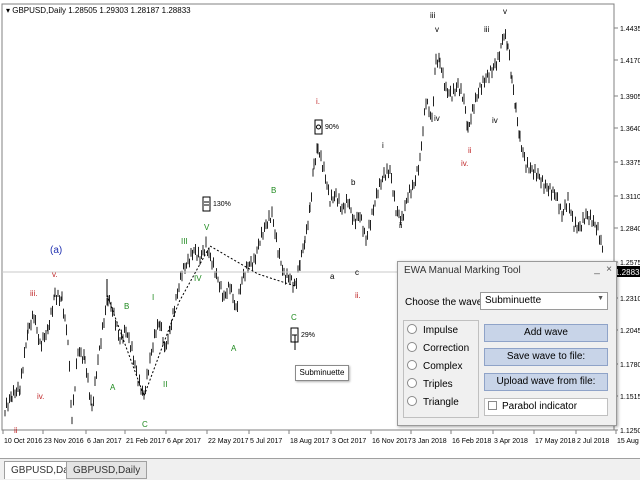  I want to click on choose-wave-label: Choose the wave:, so click(445, 302).